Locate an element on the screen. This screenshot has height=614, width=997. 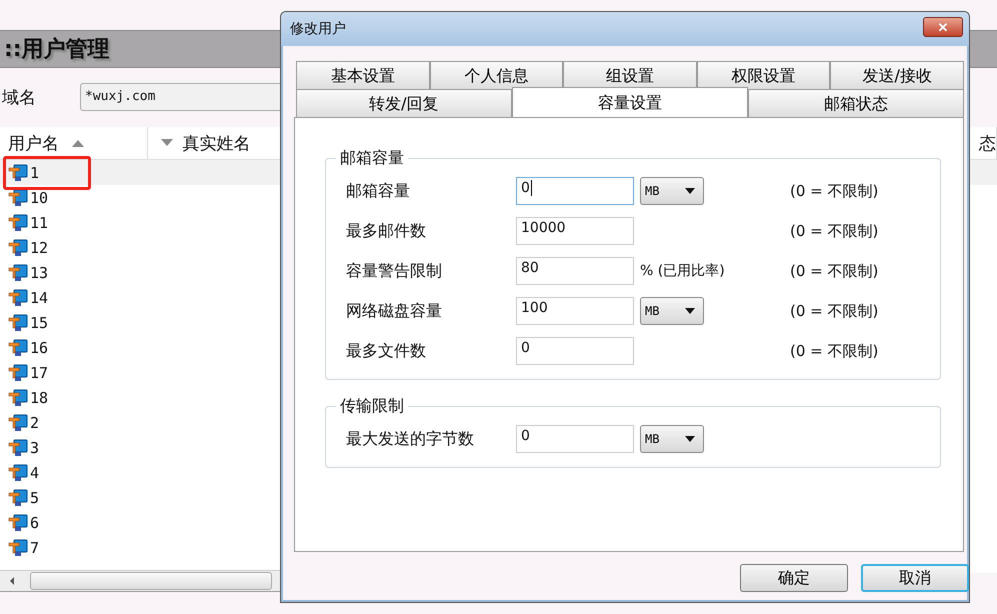
suffix-text: % (已用比率) is located at coordinates (682, 271).